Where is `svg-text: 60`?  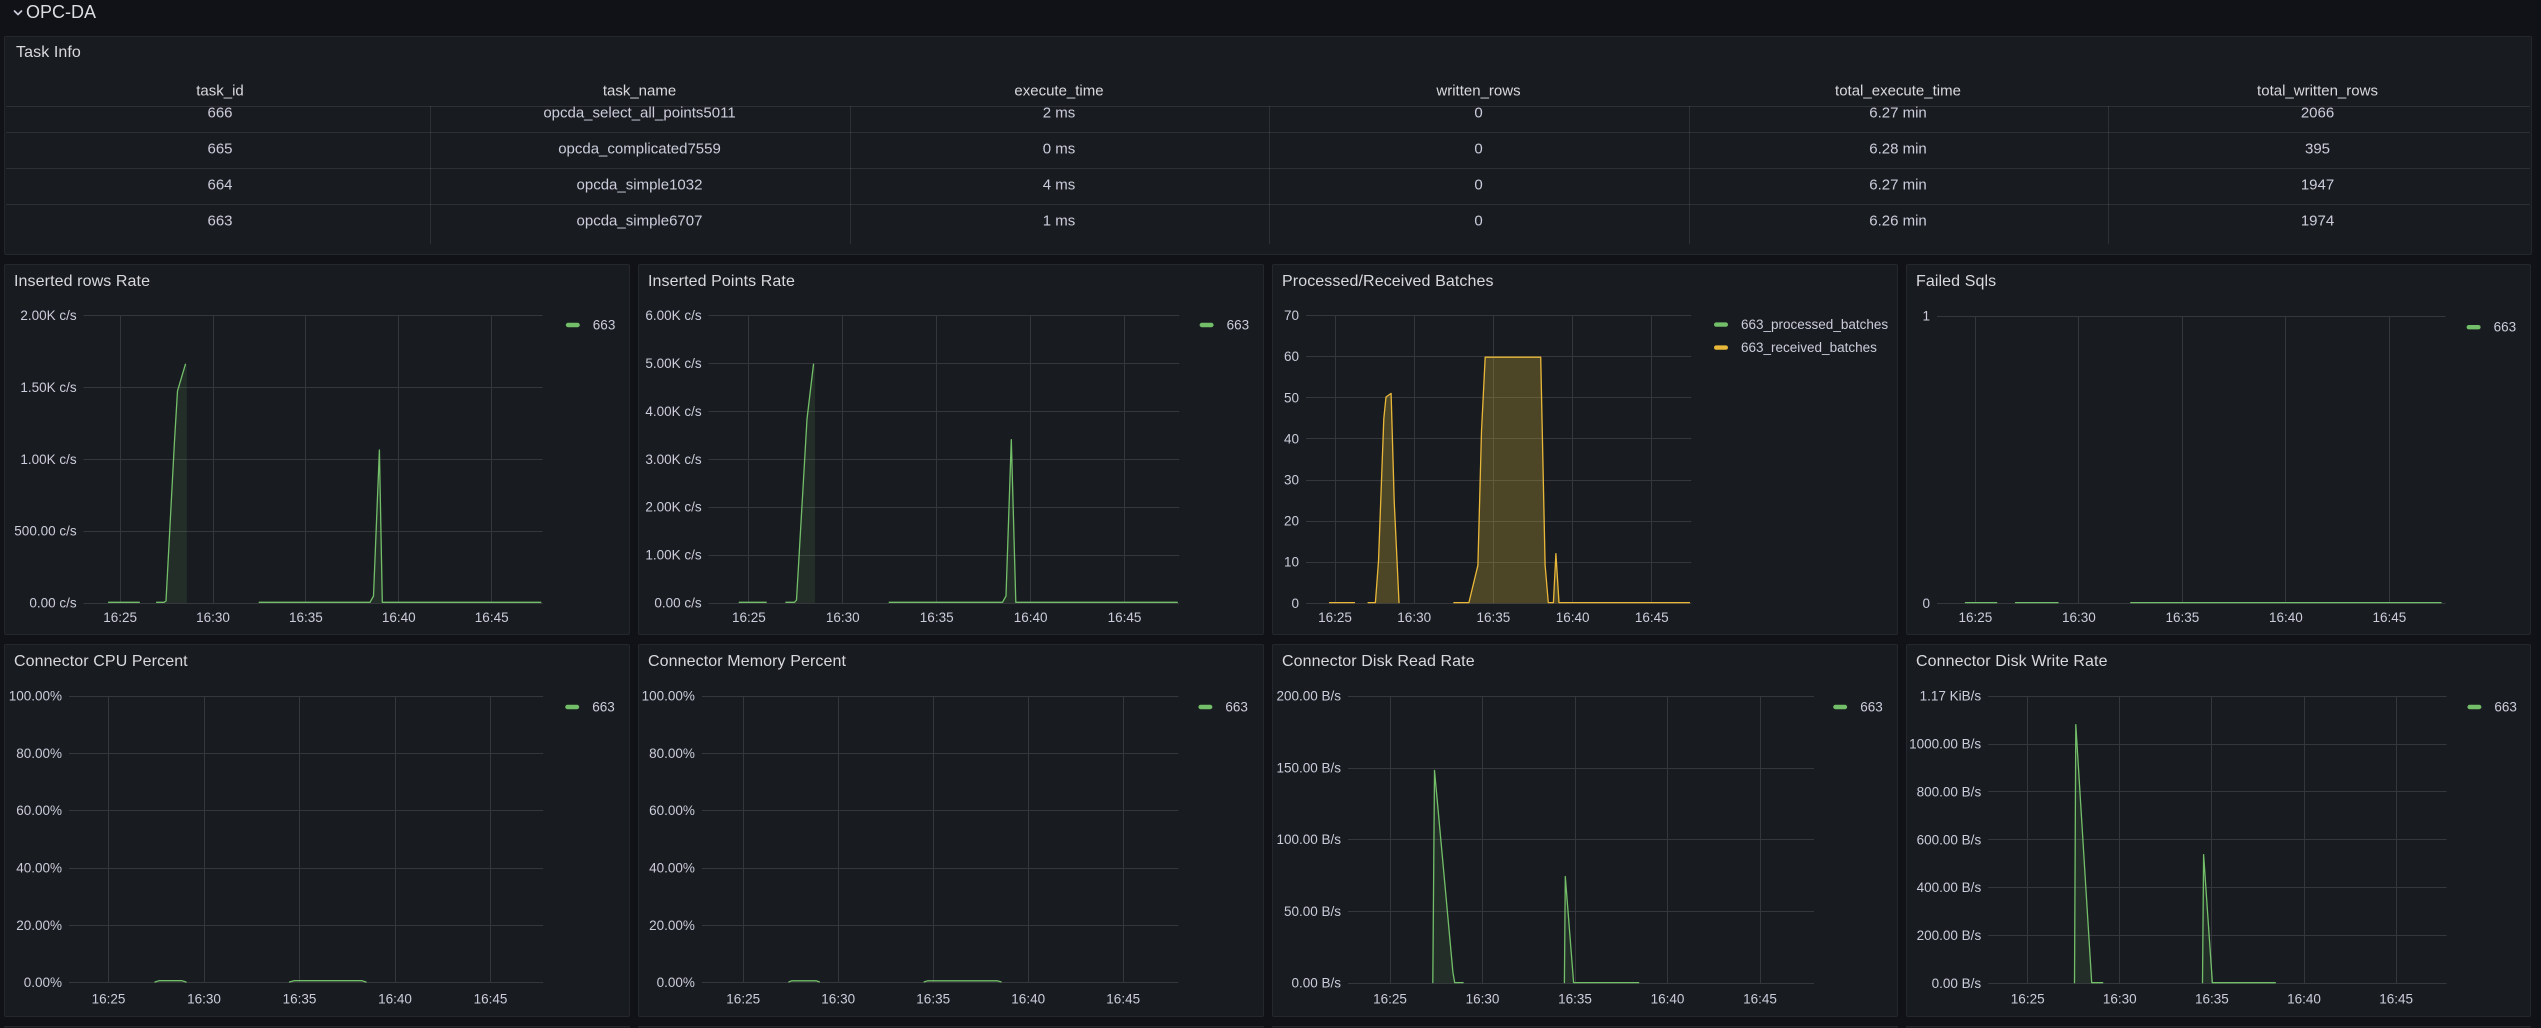 svg-text: 60 is located at coordinates (1291, 356).